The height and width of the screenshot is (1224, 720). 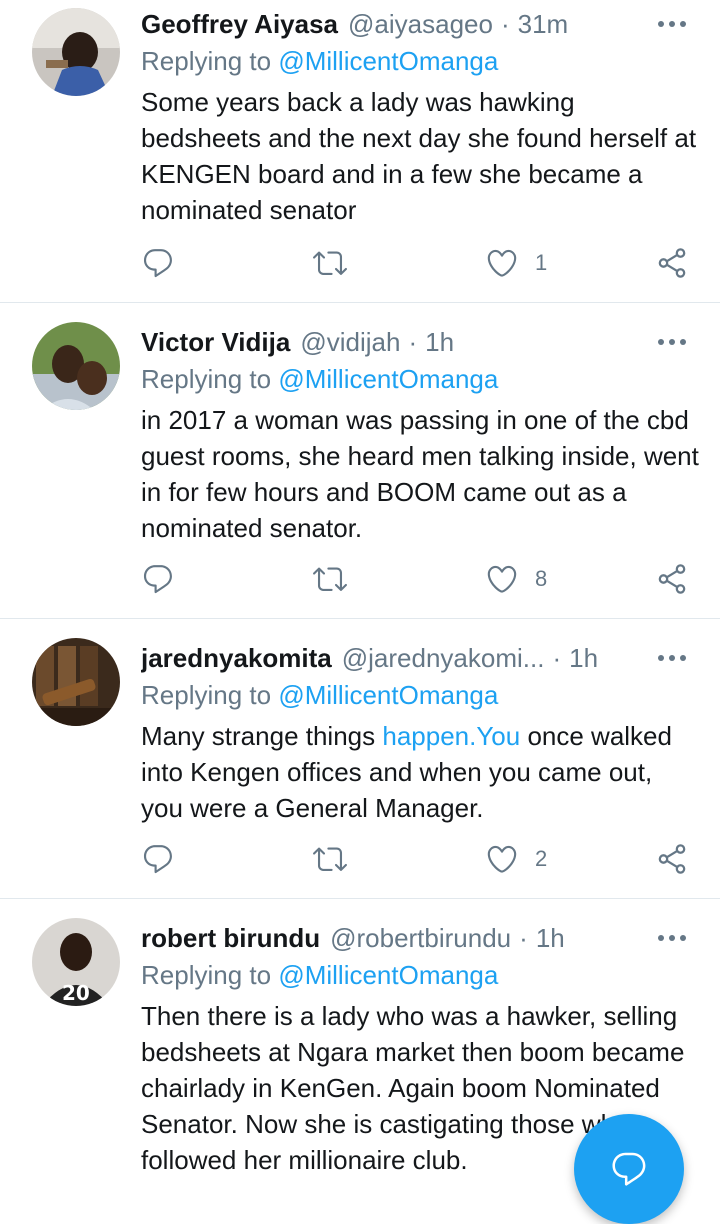 What do you see at coordinates (239, 24) in the screenshot?
I see `display-name: Geoffrey Aiyasa` at bounding box center [239, 24].